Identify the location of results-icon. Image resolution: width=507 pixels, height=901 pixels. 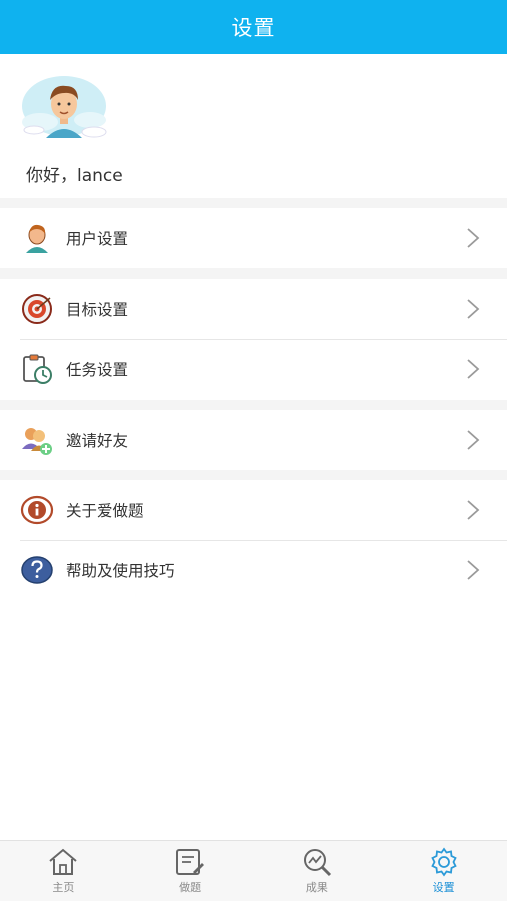
(317, 863).